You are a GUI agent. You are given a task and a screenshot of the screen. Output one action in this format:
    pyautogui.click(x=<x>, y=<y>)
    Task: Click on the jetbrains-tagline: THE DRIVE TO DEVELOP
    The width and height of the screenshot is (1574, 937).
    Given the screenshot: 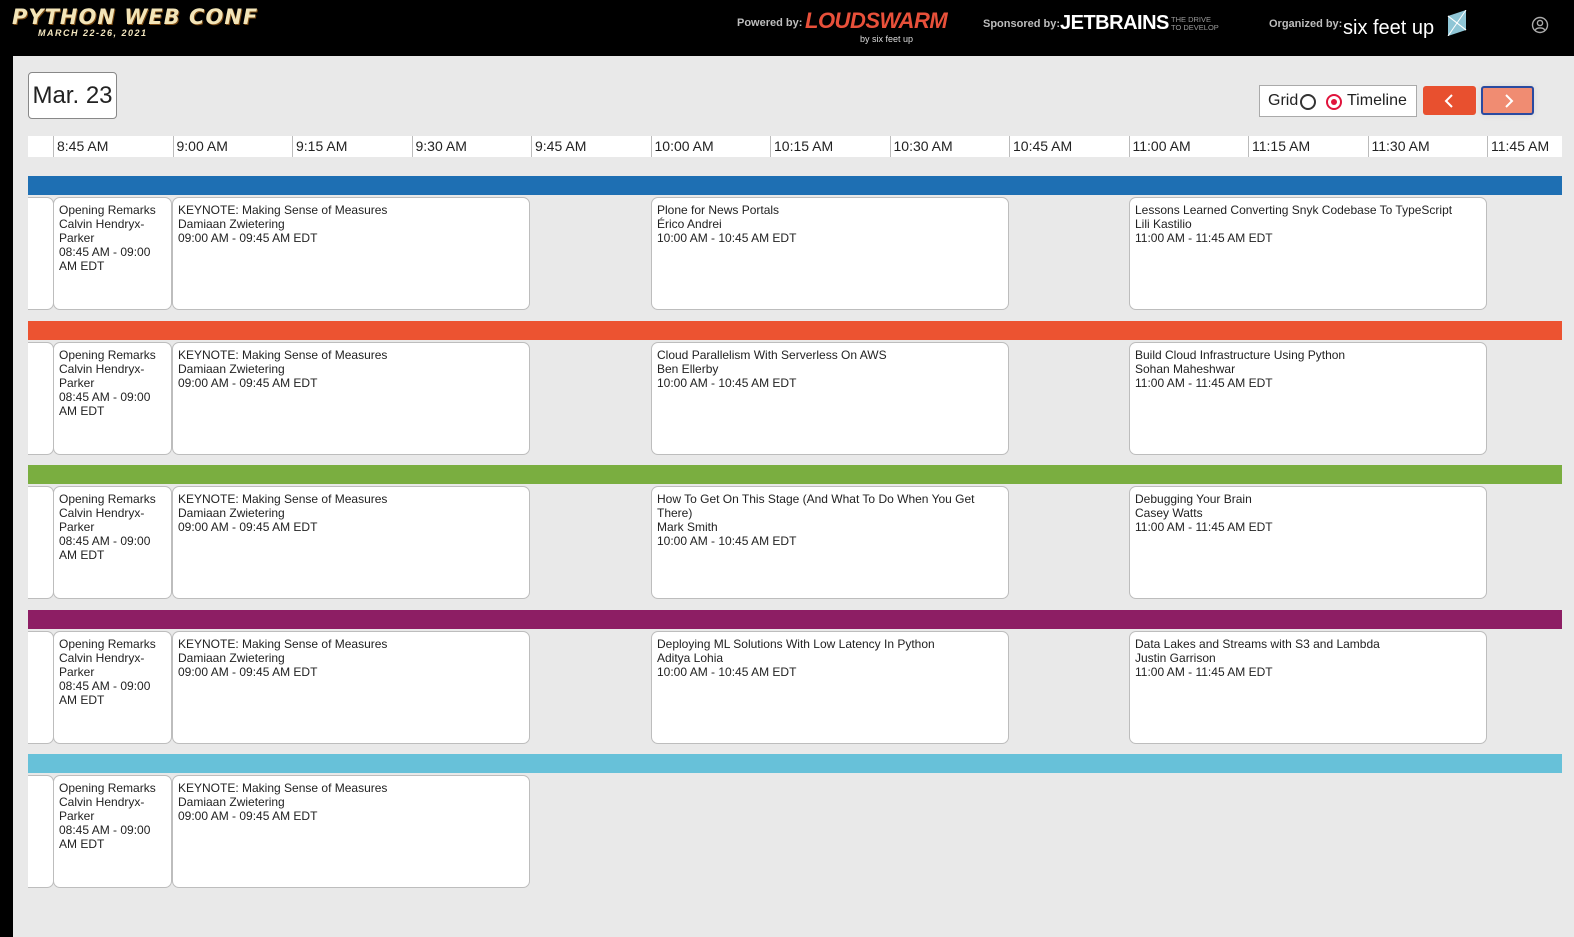 What is the action you would take?
    pyautogui.click(x=1195, y=24)
    